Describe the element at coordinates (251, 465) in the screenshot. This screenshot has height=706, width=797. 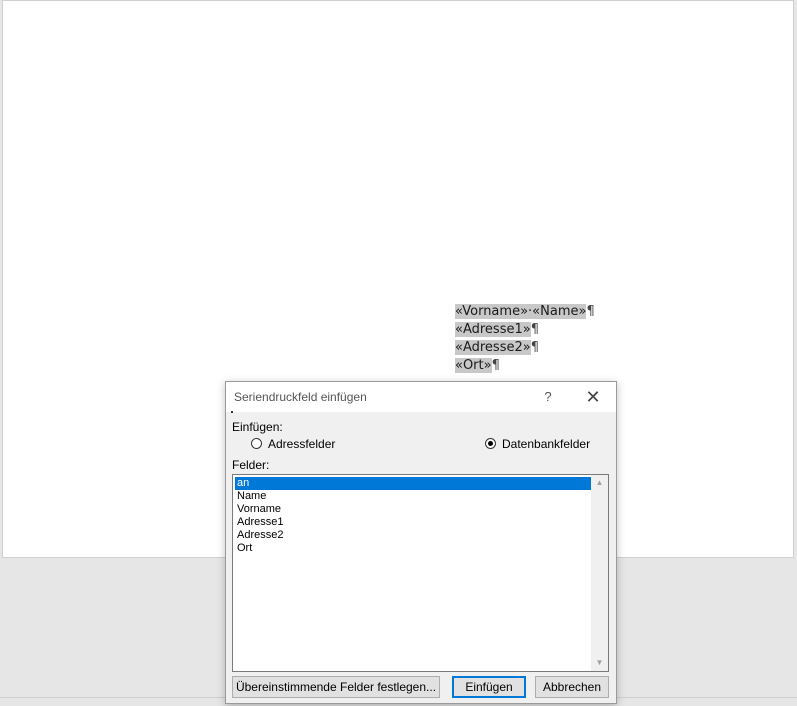
I see `fields-label: Felder:` at that location.